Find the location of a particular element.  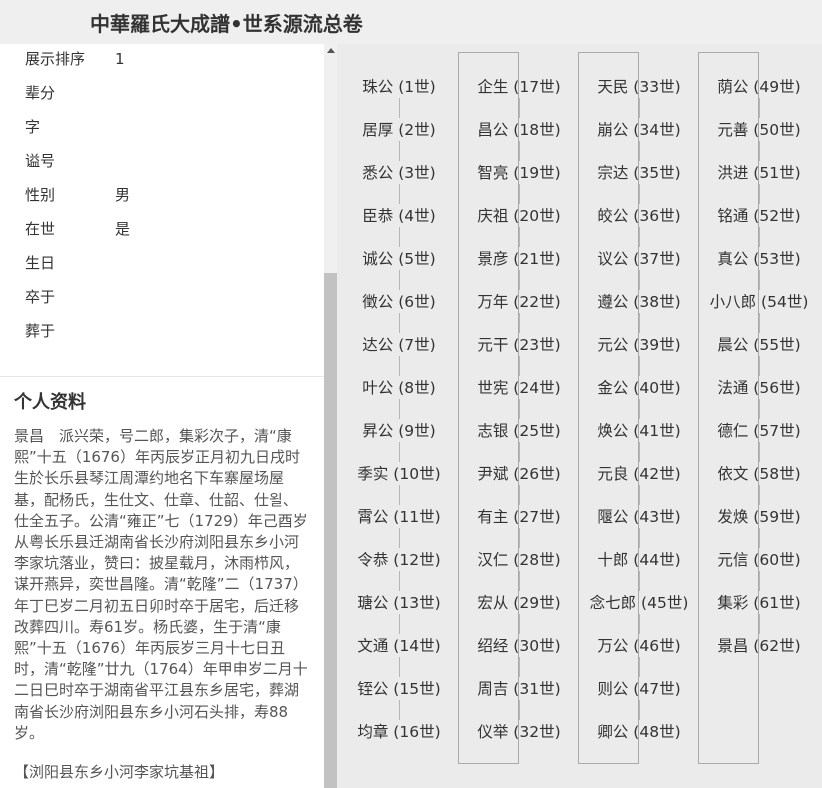

lineage-node: 法通 (56世) is located at coordinates (759, 398).